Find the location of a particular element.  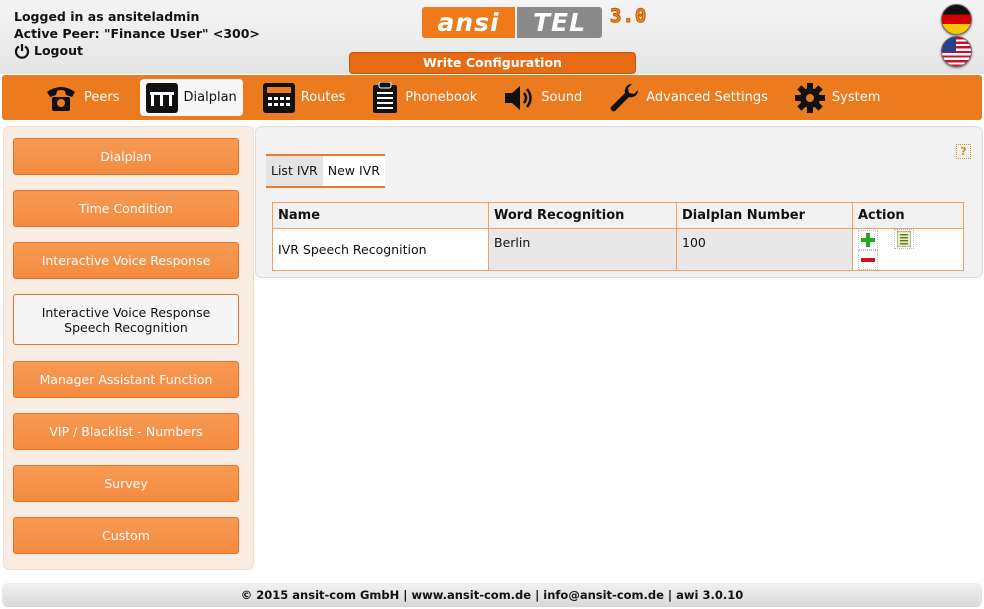

routes-icon is located at coordinates (278, 97).